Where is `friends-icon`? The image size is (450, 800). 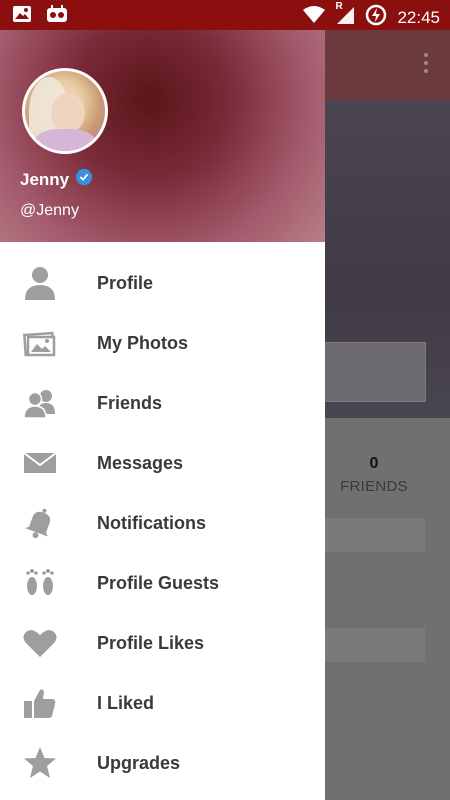 friends-icon is located at coordinates (40, 403).